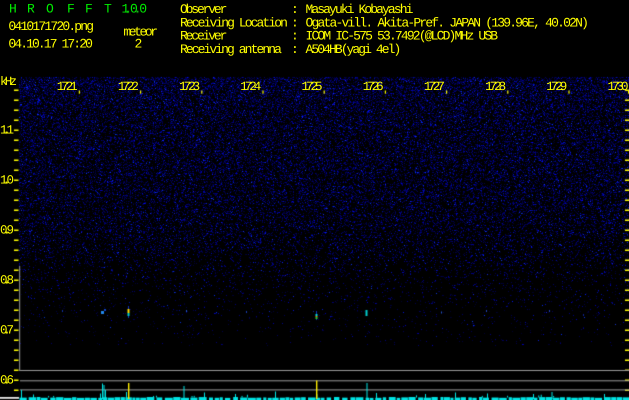  What do you see at coordinates (7, 181) in the screenshot?
I see `svg-text: 1.0` at bounding box center [7, 181].